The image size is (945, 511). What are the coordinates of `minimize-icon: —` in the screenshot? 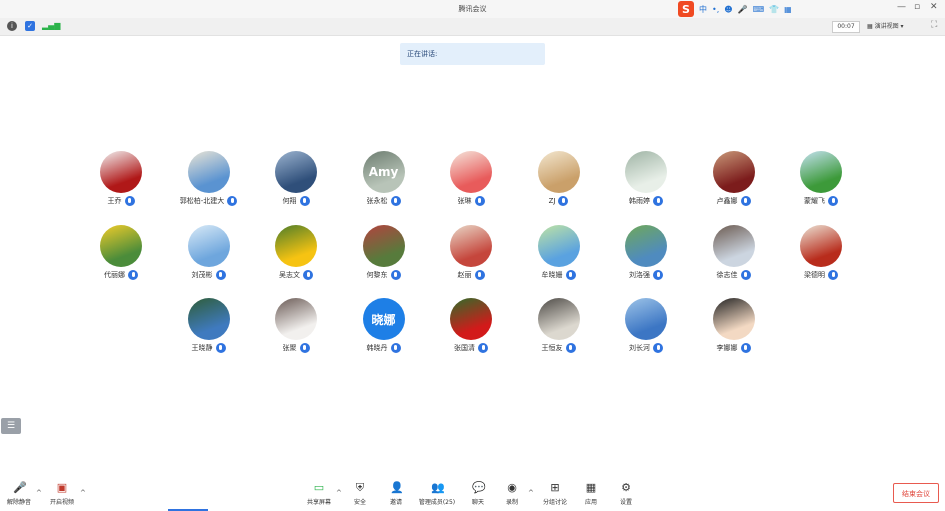 It's located at (901, 7).